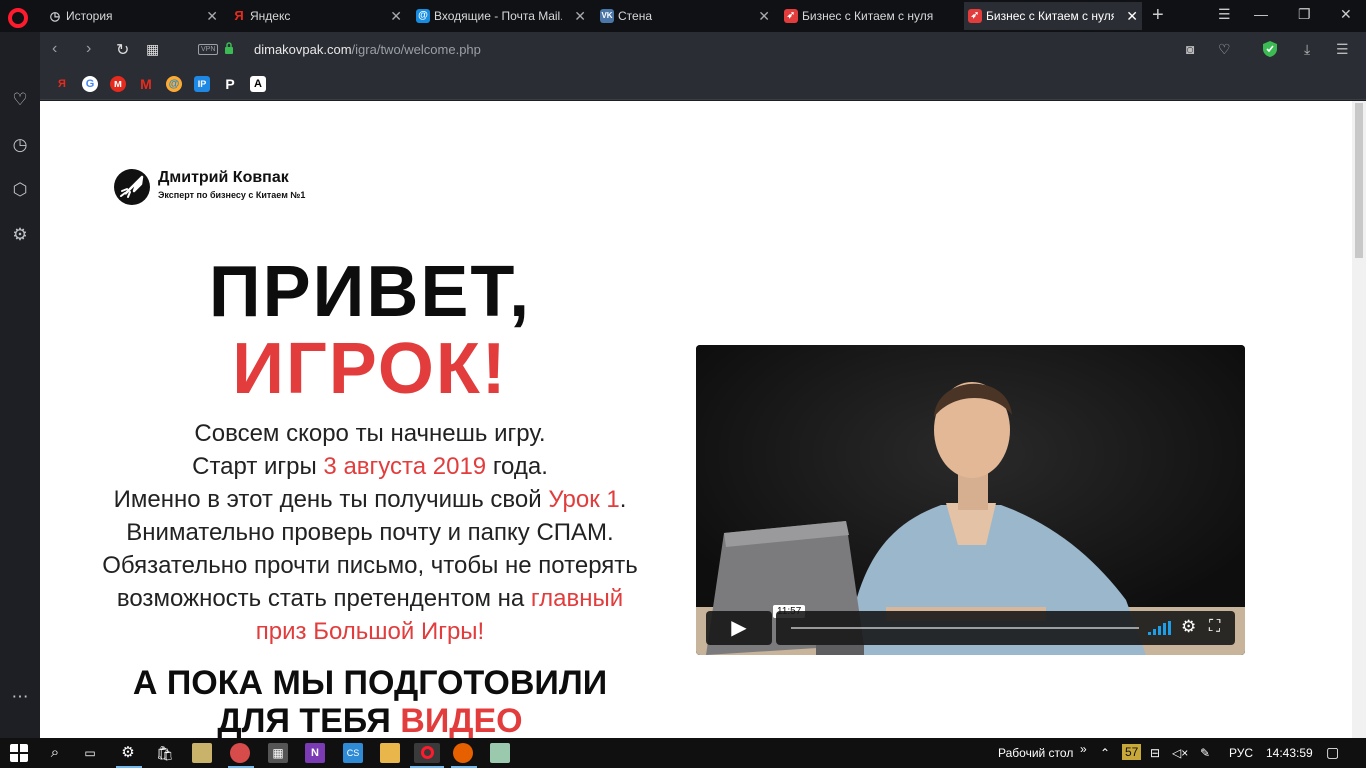 Image resolution: width=1366 pixels, height=768 pixels. What do you see at coordinates (1132, 752) in the screenshot?
I see `tray-counter-badge: 57` at bounding box center [1132, 752].